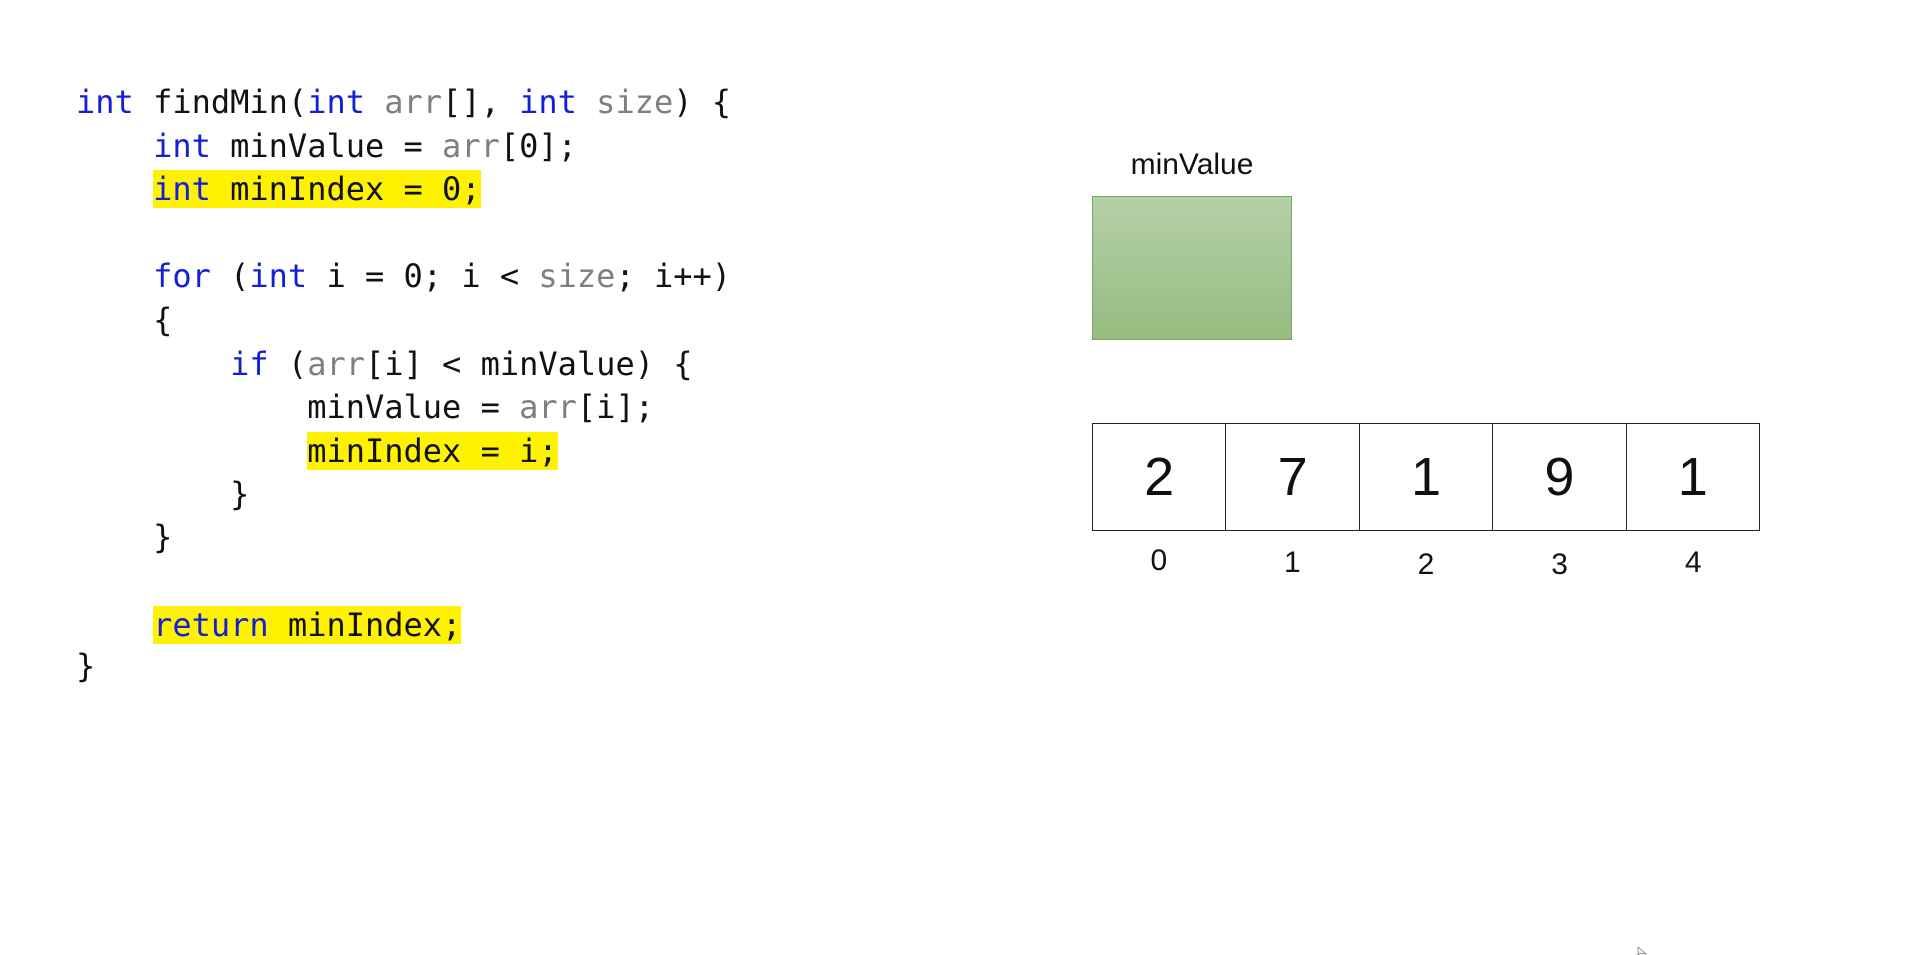 This screenshot has width=1912, height=955. I want to click on code-line: if (arr[i] < minValue) {, so click(384, 364).